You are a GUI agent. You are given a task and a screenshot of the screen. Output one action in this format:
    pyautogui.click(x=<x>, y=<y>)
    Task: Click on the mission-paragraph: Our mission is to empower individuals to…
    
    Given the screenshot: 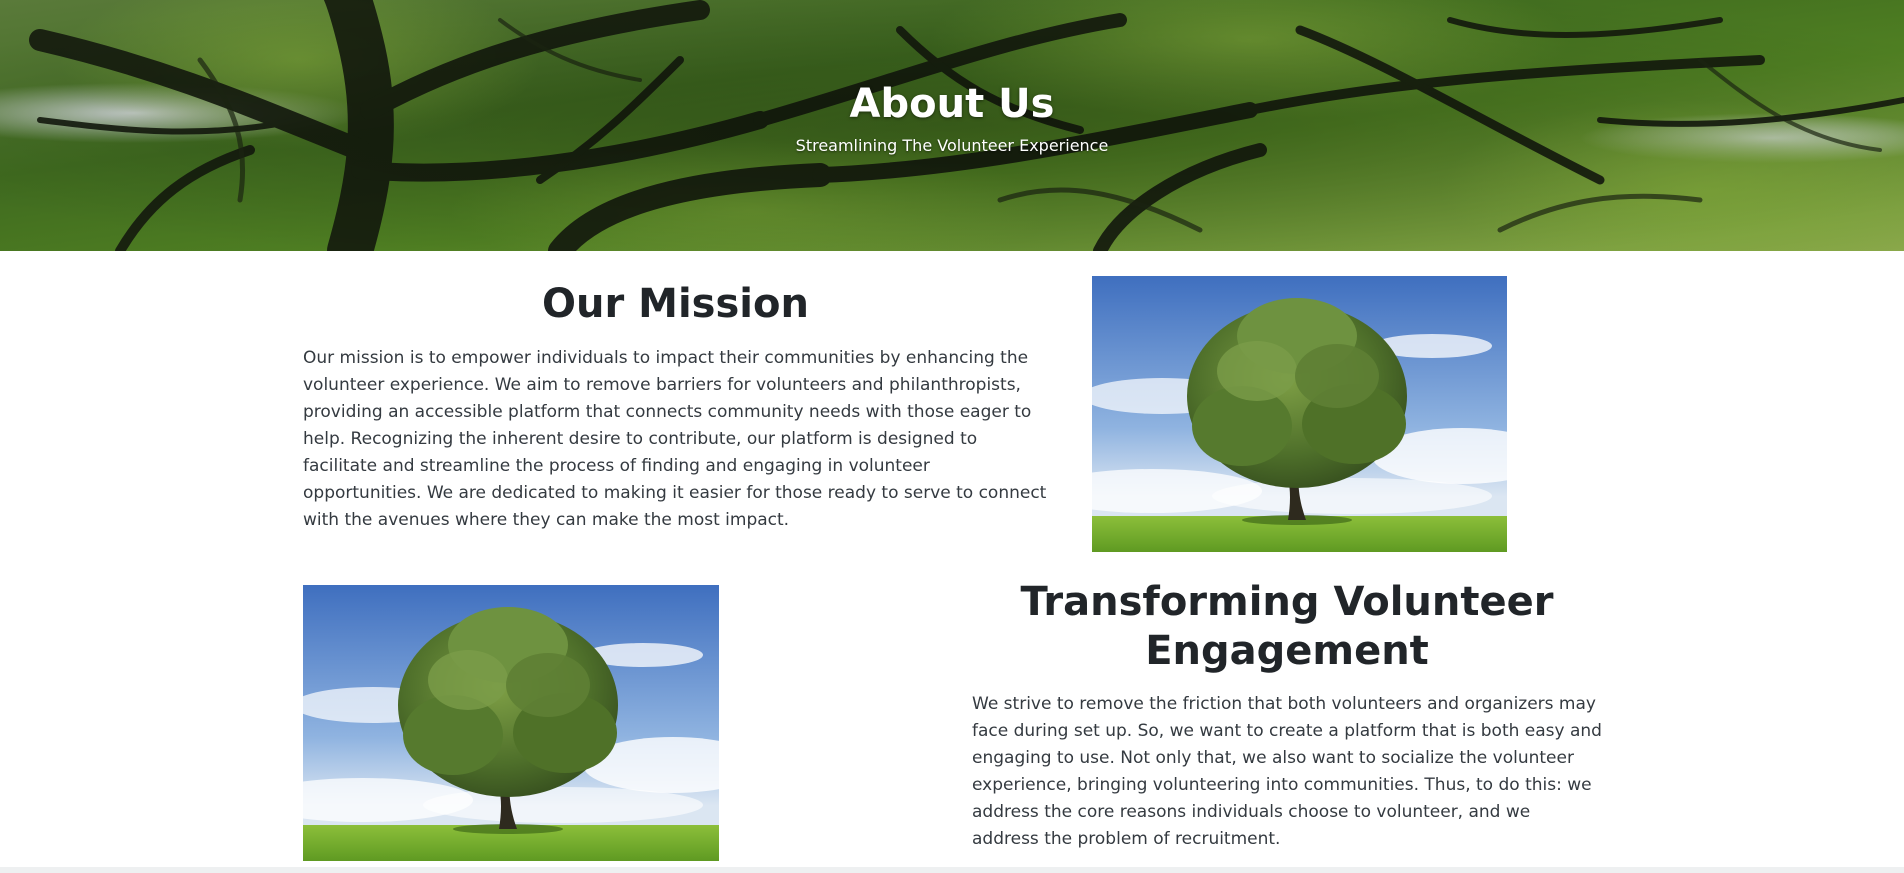 What is the action you would take?
    pyautogui.click(x=675, y=439)
    